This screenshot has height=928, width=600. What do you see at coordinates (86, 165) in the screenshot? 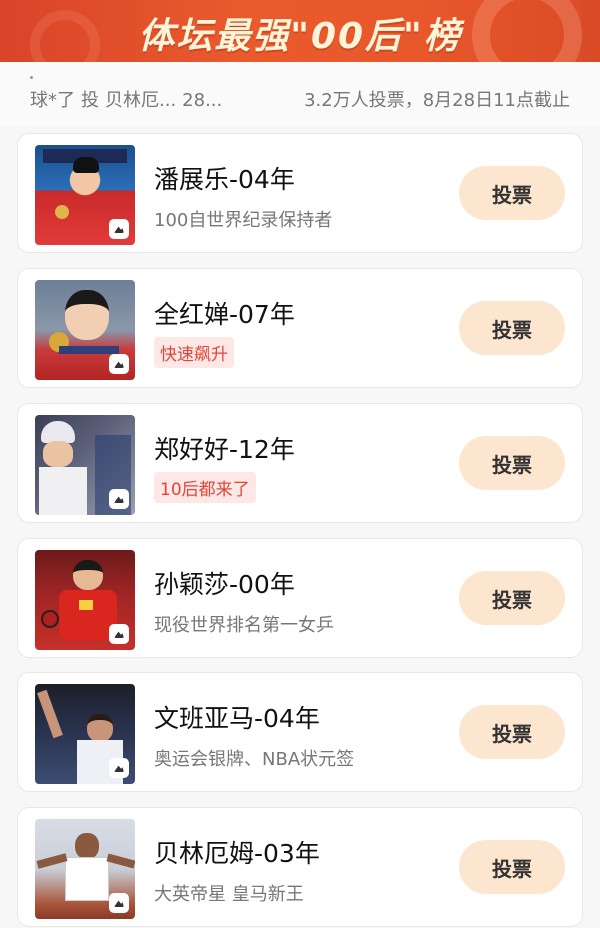
I see `hair` at bounding box center [86, 165].